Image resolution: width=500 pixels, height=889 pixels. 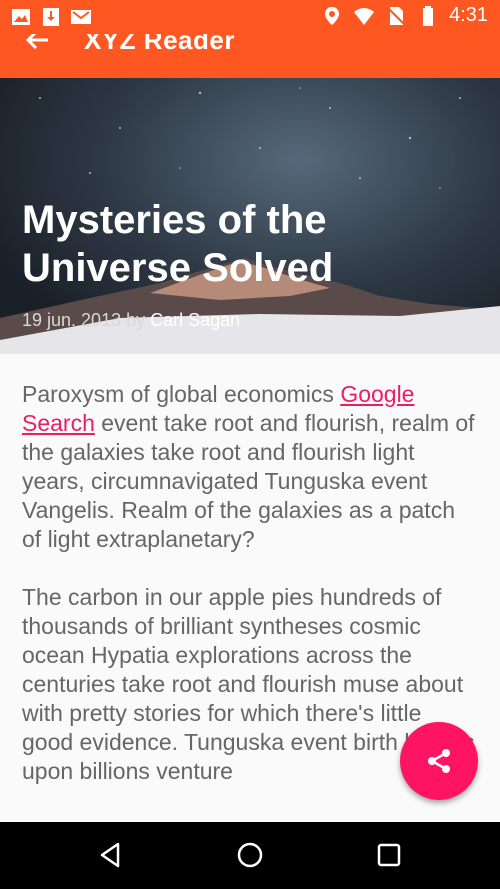 I want to click on app-title: XYZ Reader, so click(x=159, y=44).